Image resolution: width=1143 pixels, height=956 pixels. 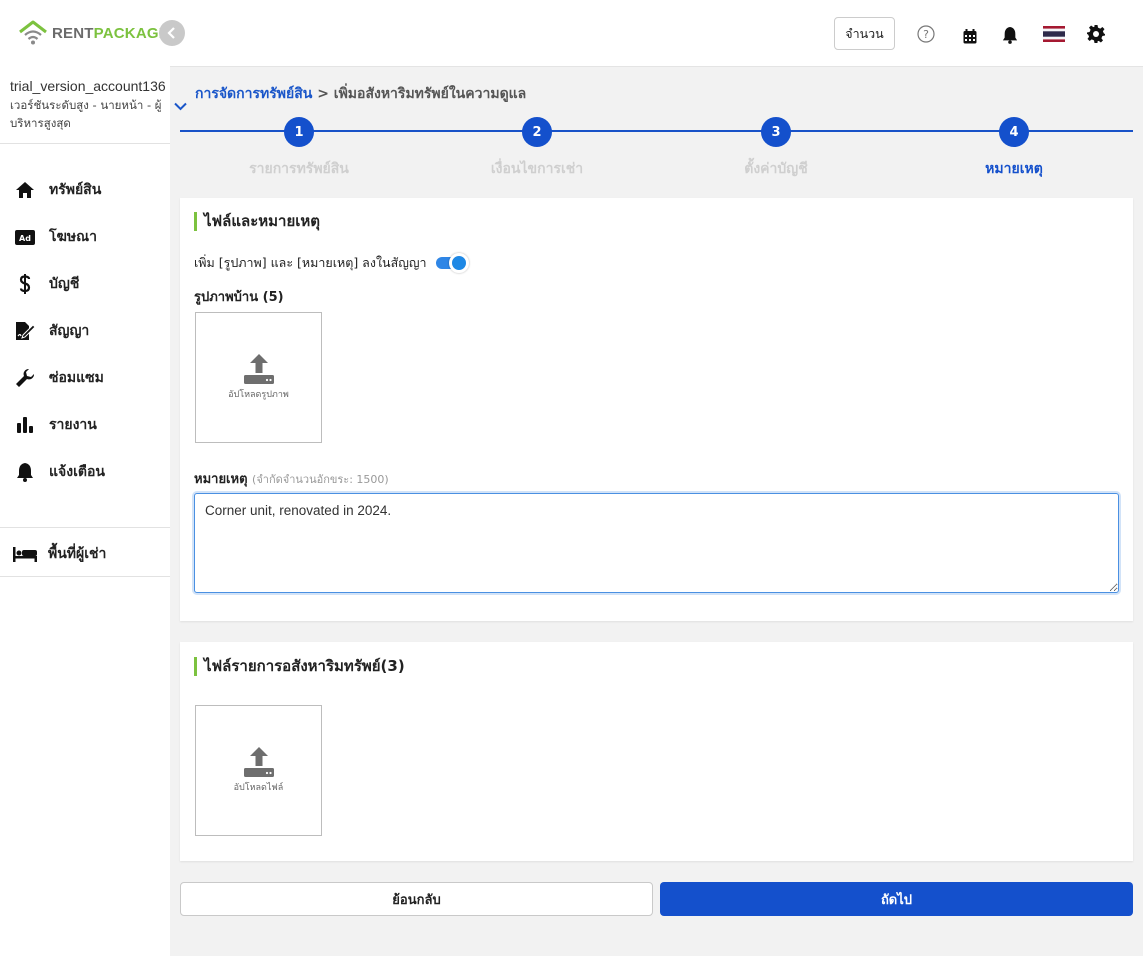 I want to click on sidebar-item-label: รายงาน, so click(x=73, y=425).